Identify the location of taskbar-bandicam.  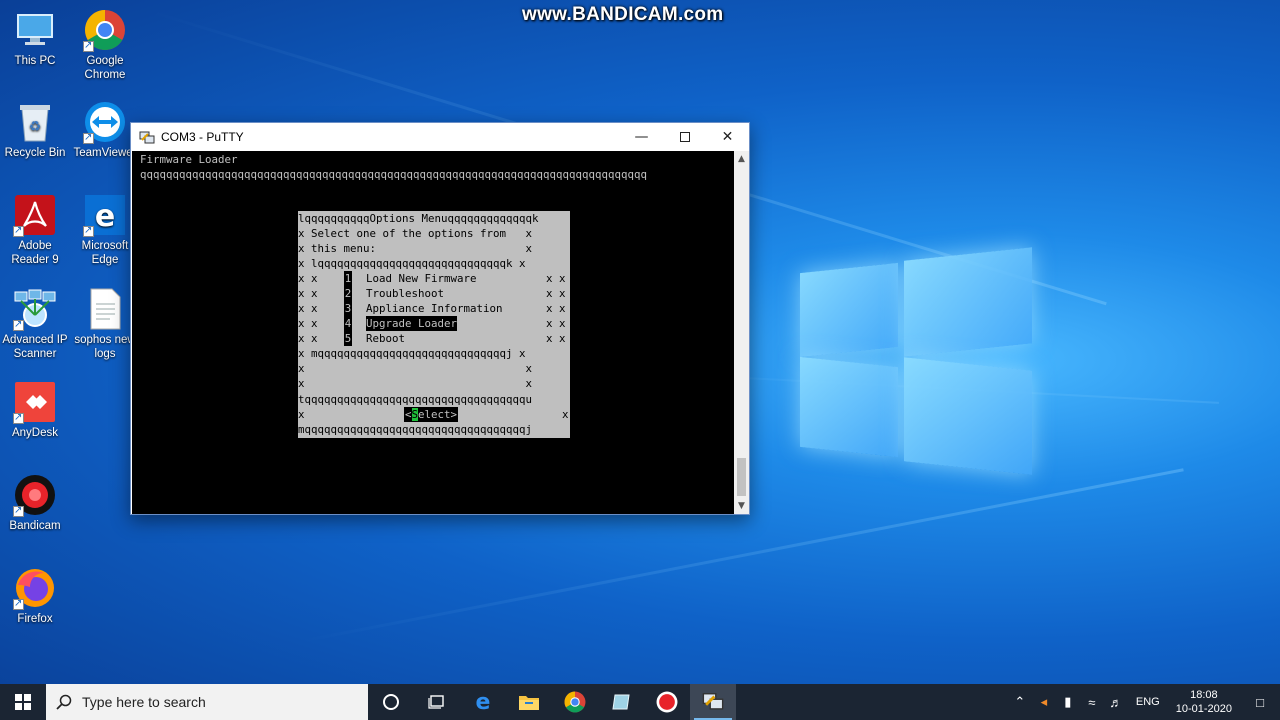
(667, 702).